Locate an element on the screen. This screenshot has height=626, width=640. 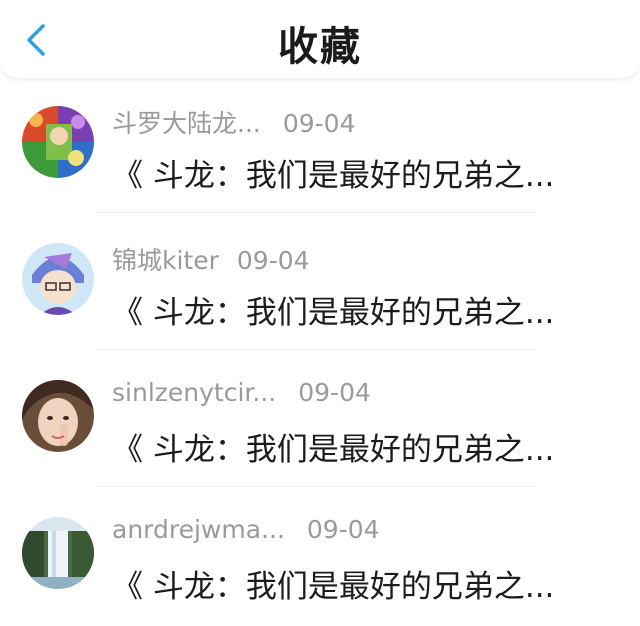
item-meta: anrdrejwma... 09-04 is located at coordinates (246, 529).